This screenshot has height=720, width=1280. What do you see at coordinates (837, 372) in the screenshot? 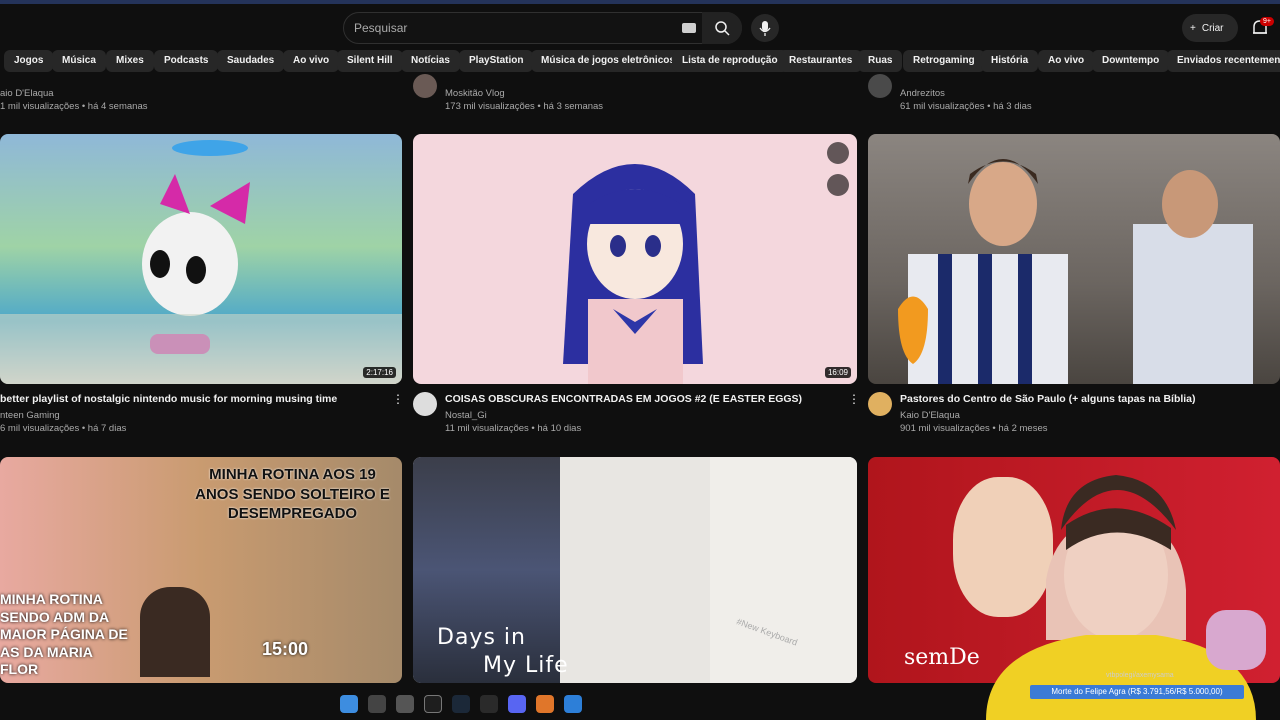
I see `duration-badge: 16:09` at bounding box center [837, 372].